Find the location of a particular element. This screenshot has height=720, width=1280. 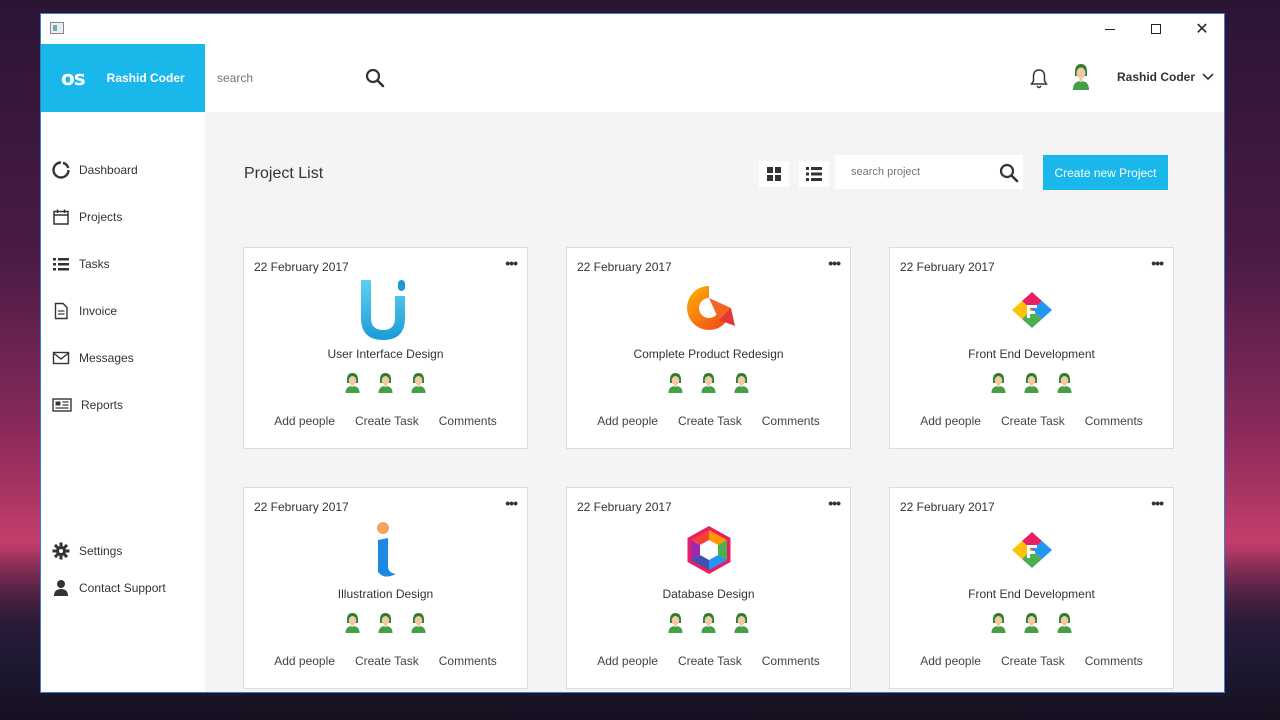

sidebar-item-settings: Settings is located at coordinates (86, 551).